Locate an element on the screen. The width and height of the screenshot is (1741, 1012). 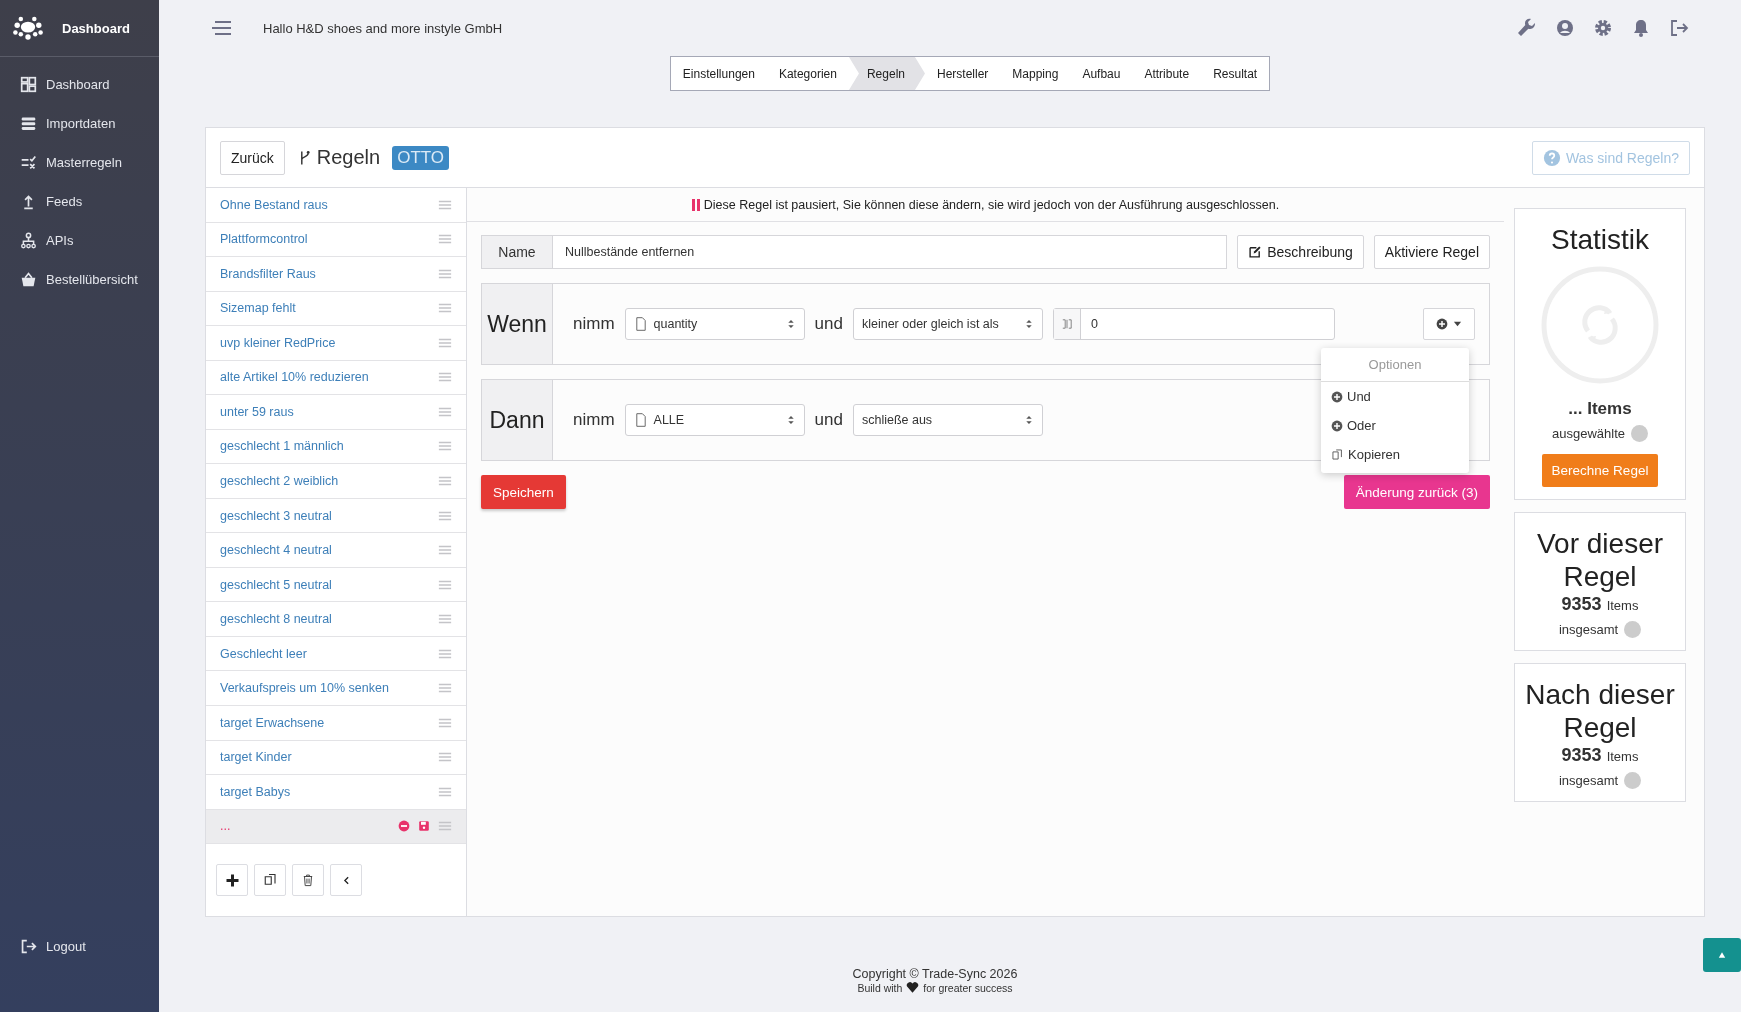
rule-item: alte Artikel 10% reduzieren is located at coordinates (336, 378).